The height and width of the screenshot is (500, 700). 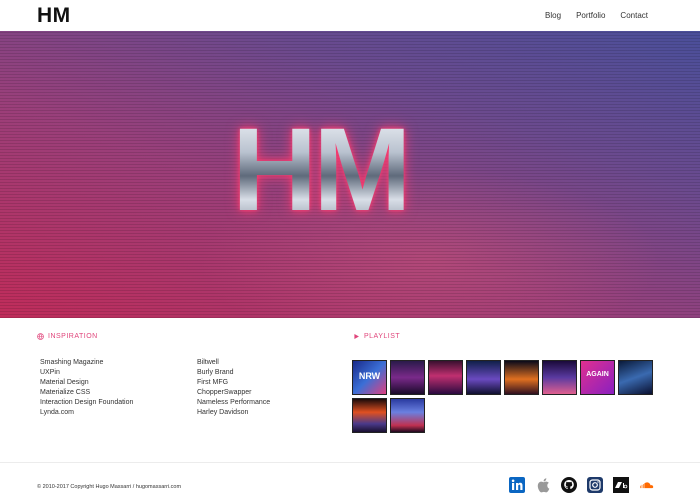 I want to click on list-item: UXPin, so click(x=86, y=373).